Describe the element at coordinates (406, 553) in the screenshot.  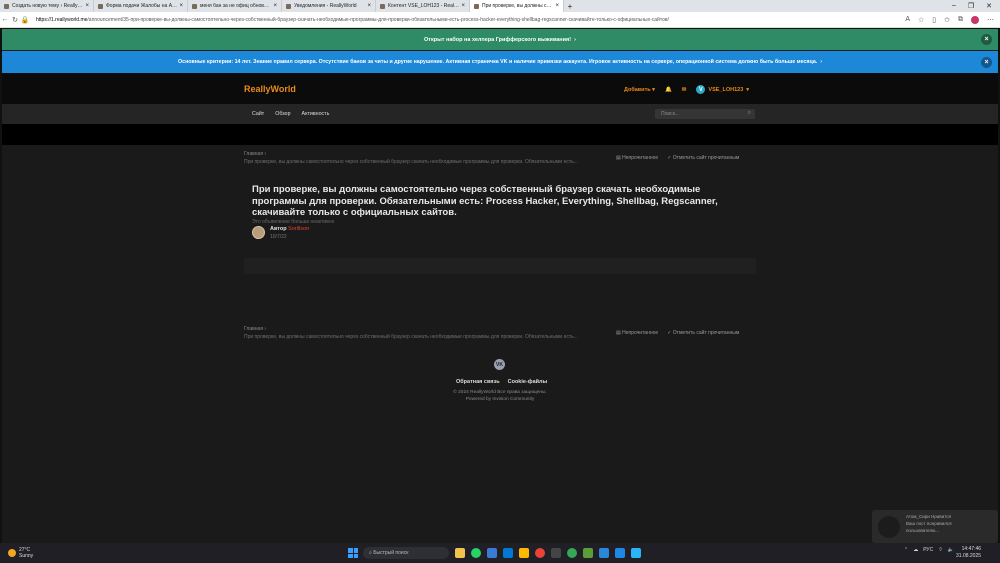
I see `taskbar-search: ⌕ Быстрый поиск` at that location.